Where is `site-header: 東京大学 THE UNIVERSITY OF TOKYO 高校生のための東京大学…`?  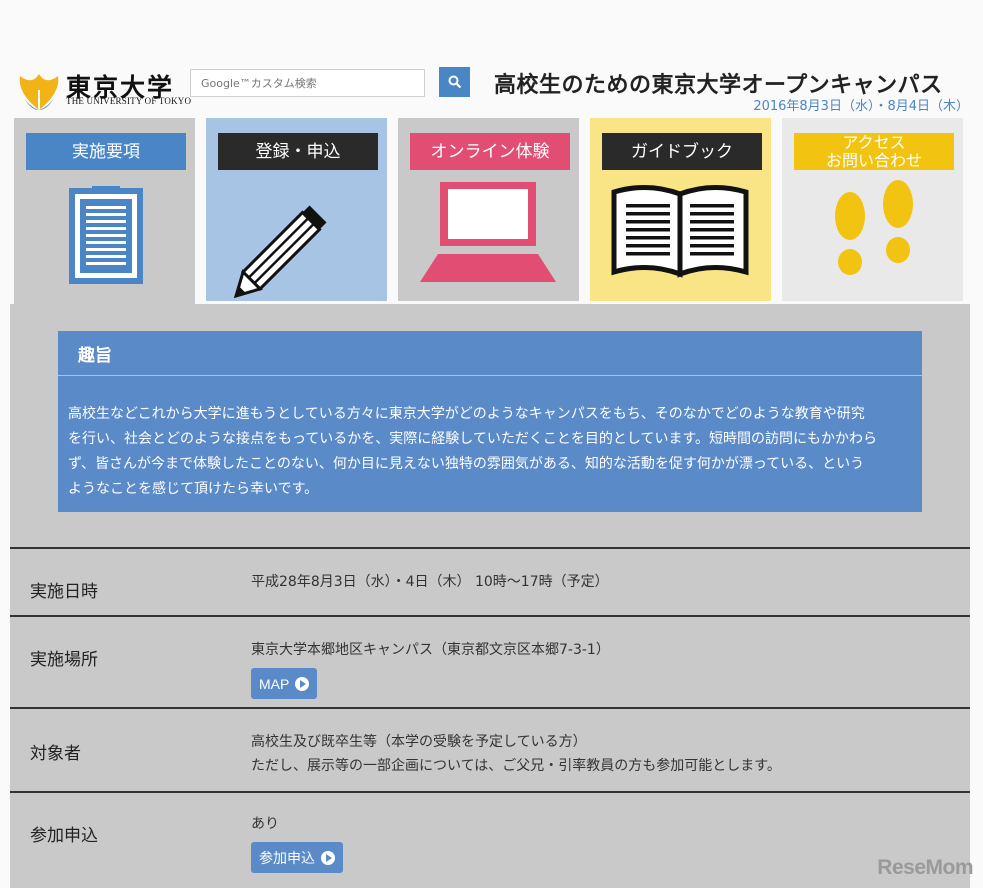
site-header: 東京大学 THE UNIVERSITY OF TOKYO 高校生のための東京大学… is located at coordinates (491, 90).